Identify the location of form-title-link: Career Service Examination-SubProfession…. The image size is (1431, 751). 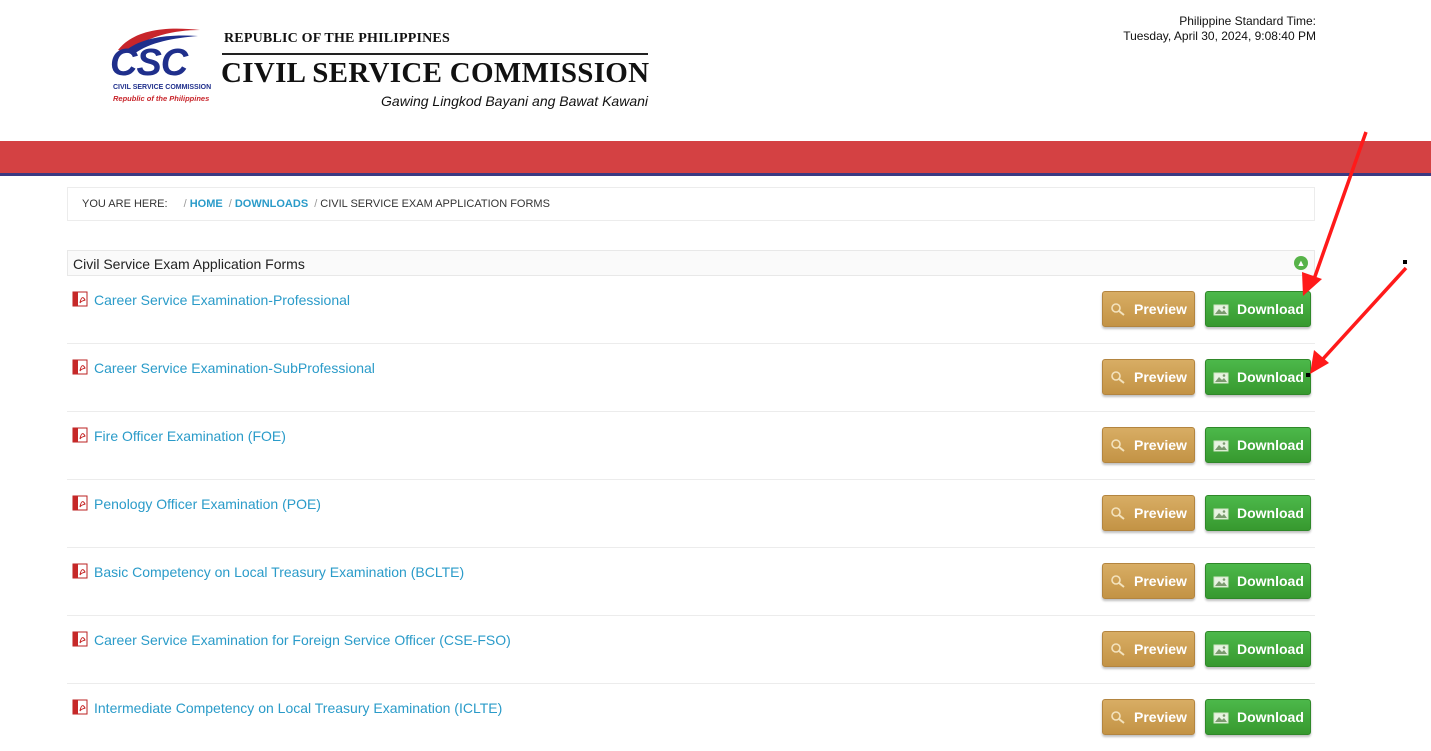
(234, 368).